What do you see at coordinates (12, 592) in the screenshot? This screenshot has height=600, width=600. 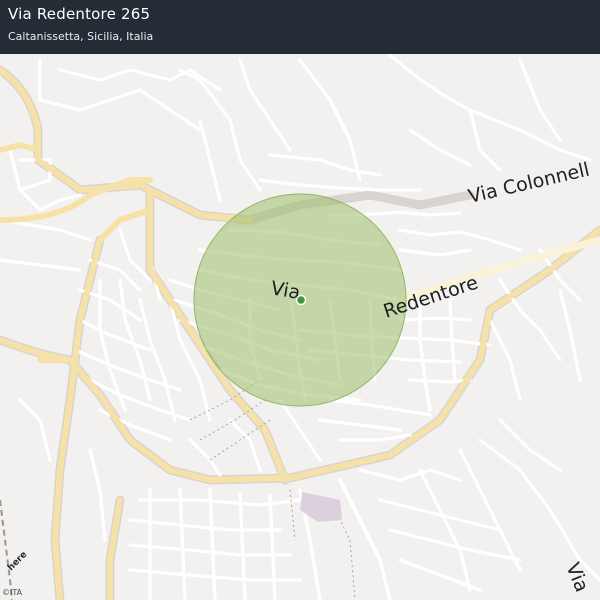 I see `copyright-text: ©ITA` at bounding box center [12, 592].